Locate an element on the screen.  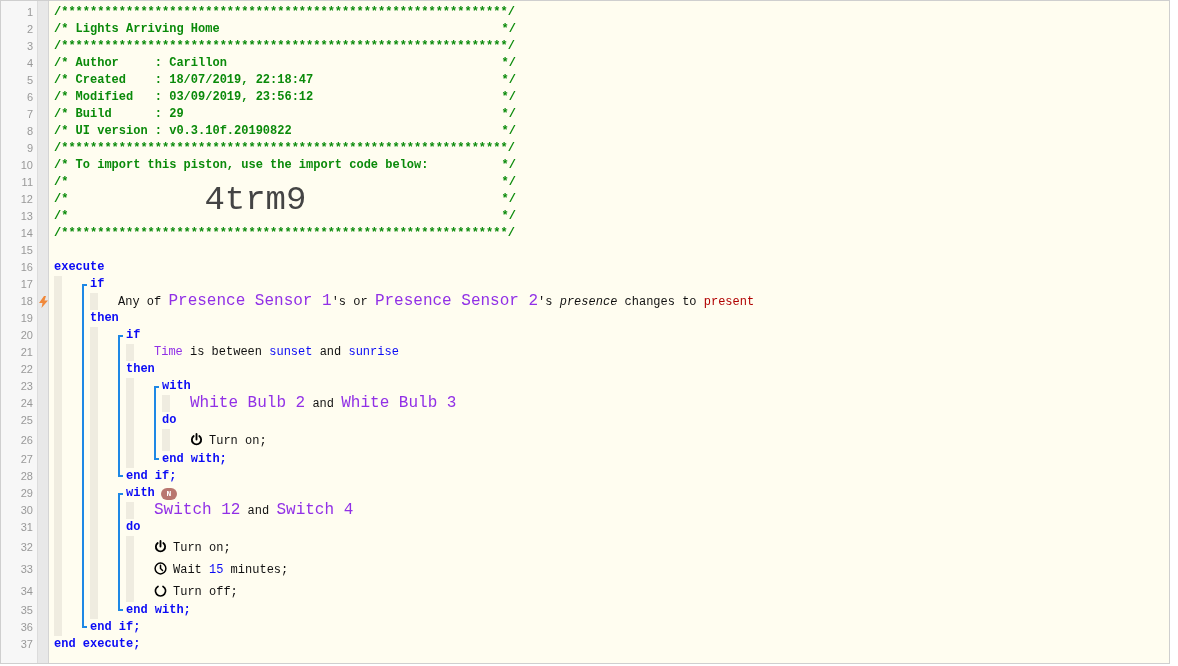
line-number: 15 is located at coordinates (26, 250).